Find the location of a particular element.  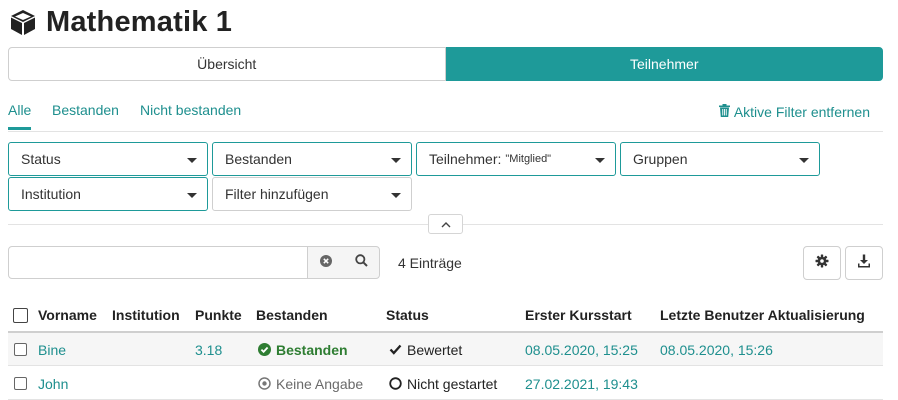

remove-filters-link: Aktive Filter entfernen is located at coordinates (794, 112).